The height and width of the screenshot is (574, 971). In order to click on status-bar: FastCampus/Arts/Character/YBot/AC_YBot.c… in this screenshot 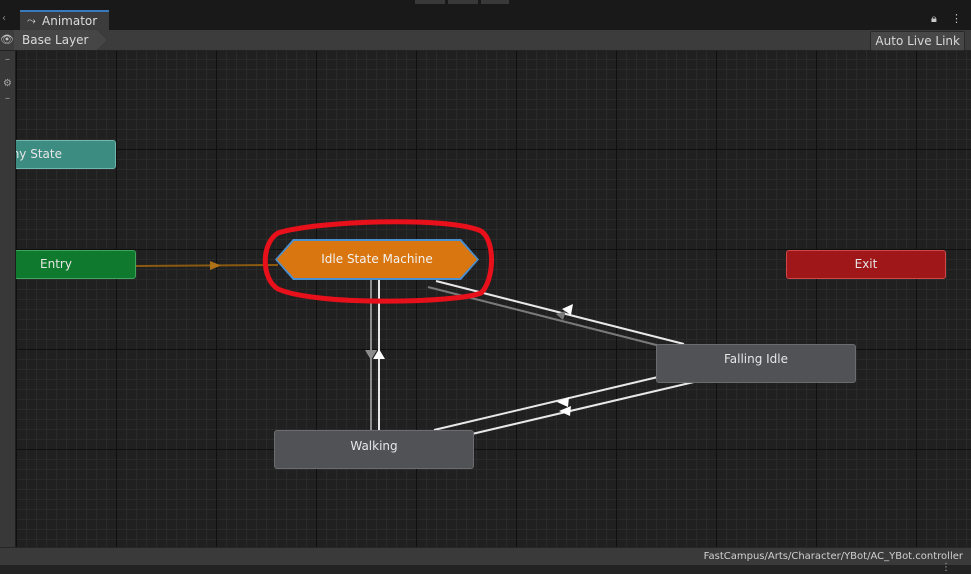, I will do `click(485, 556)`.